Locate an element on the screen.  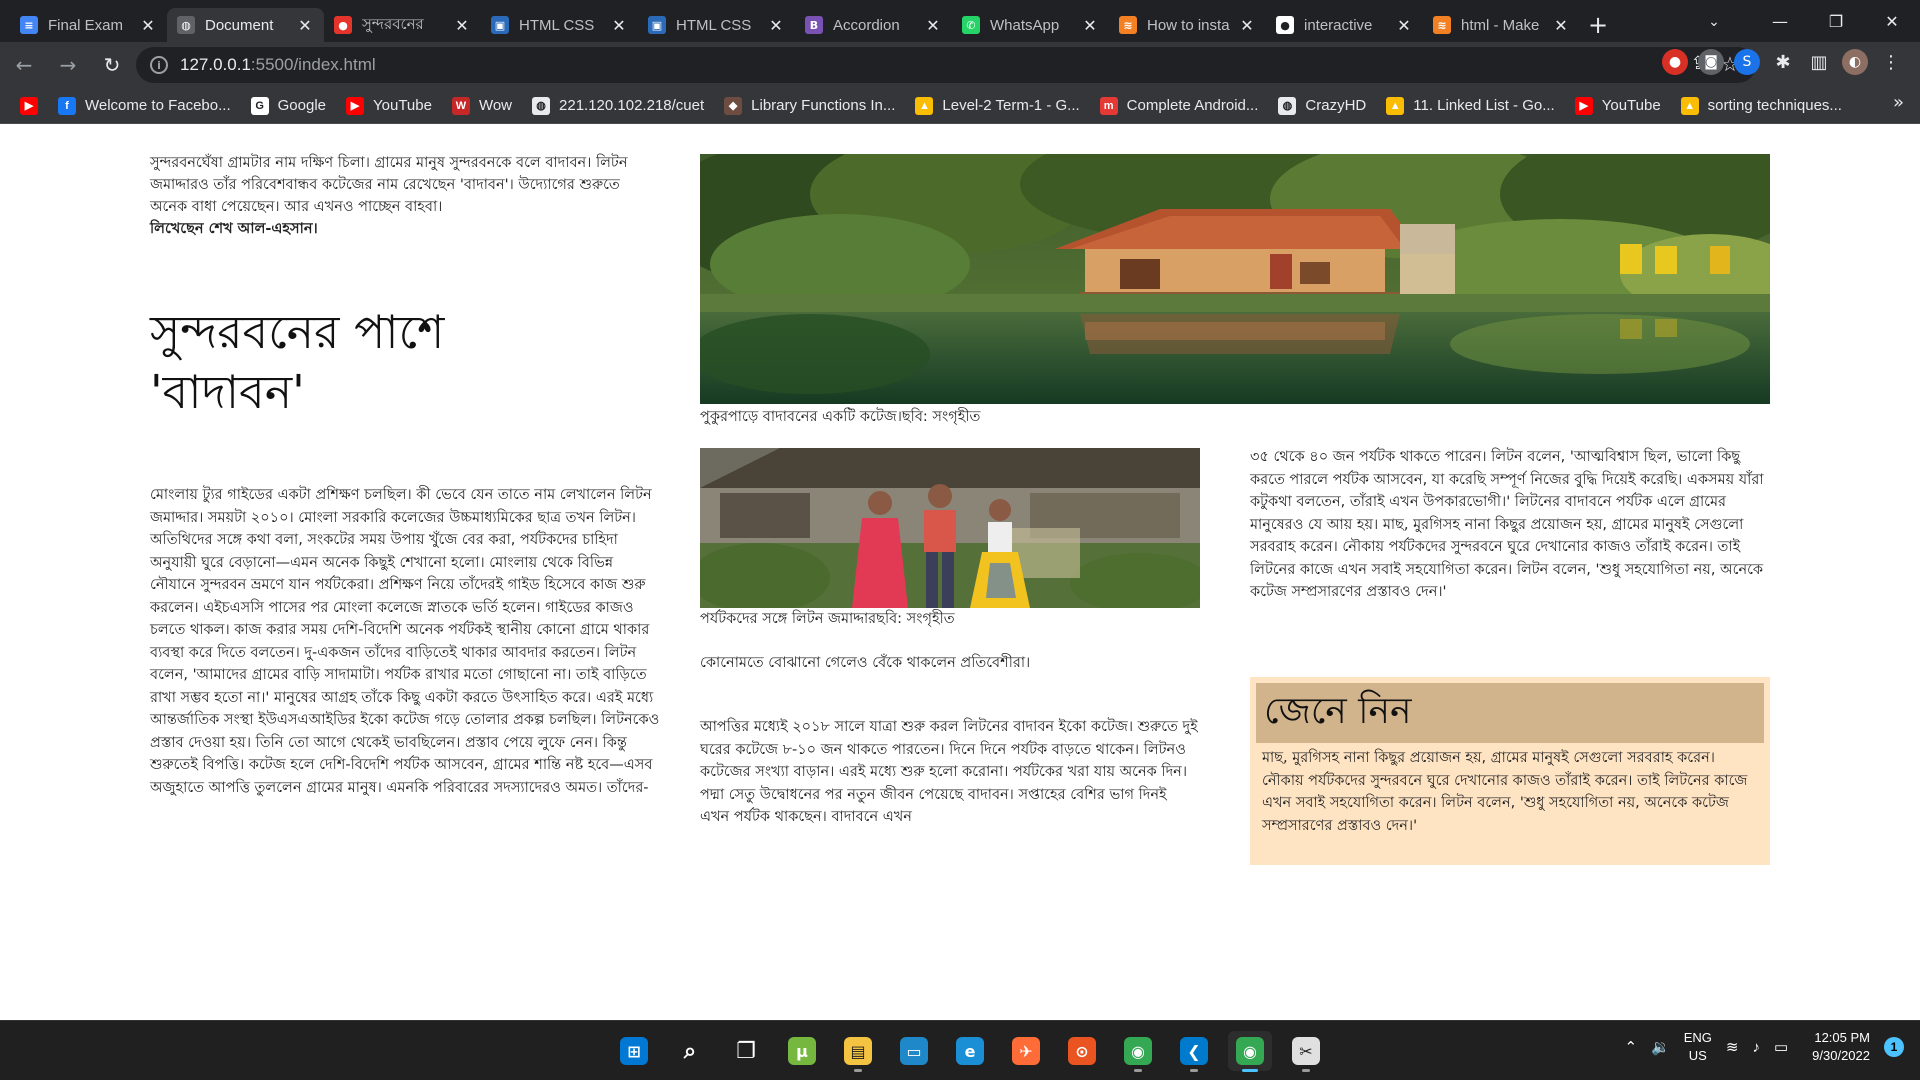
shazam-extension-icon: S is located at coordinates (1747, 62).